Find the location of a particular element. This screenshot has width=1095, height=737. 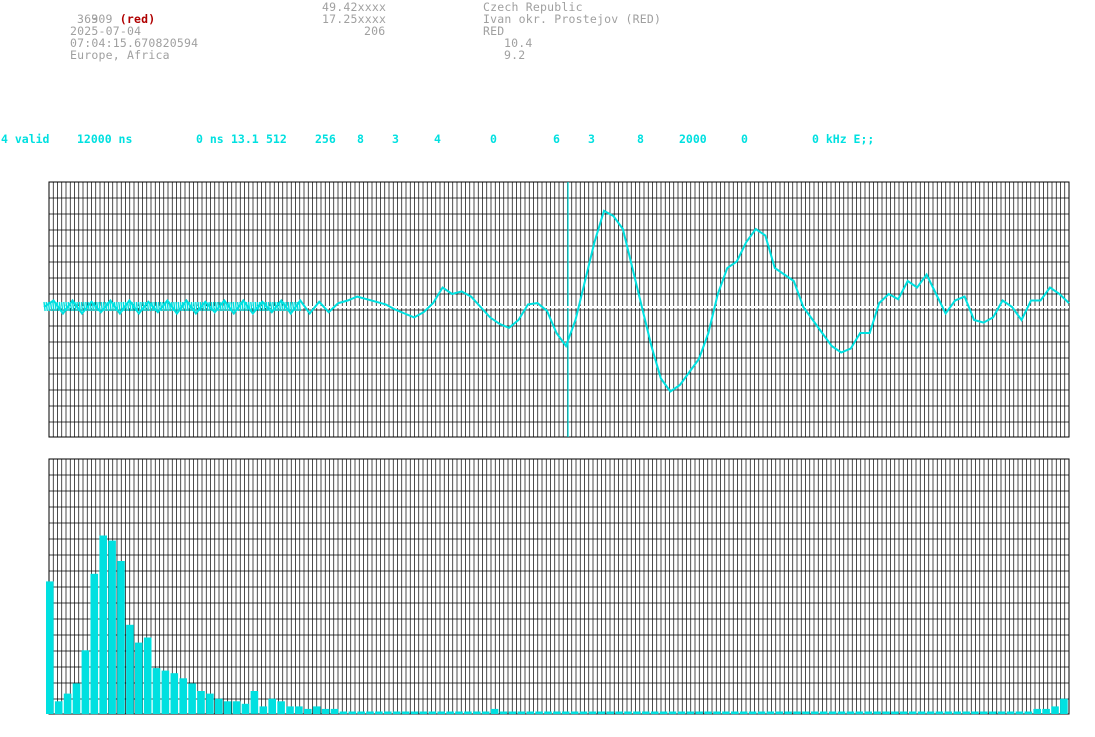

waveform-noise-segment is located at coordinates (46, 306).